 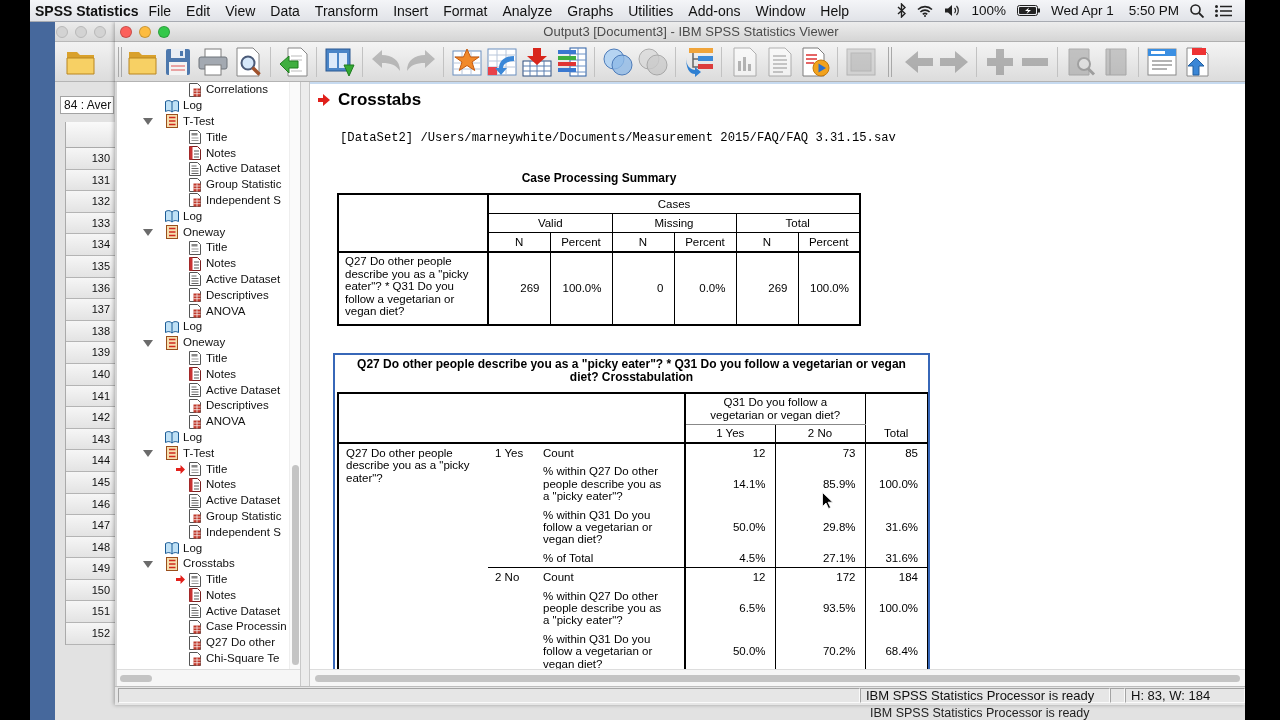 What do you see at coordinates (572, 61) in the screenshot?
I see `striped-table-icon` at bounding box center [572, 61].